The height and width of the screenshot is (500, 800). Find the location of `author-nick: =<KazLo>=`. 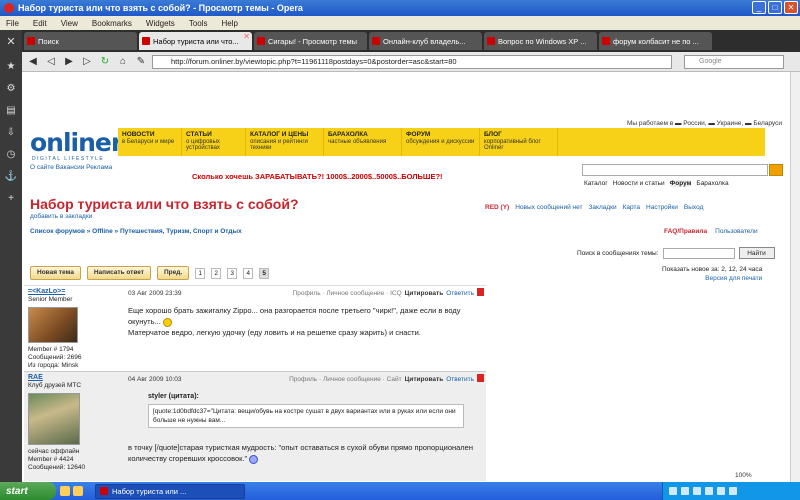

author-nick: =<KazLo>= is located at coordinates (74, 292).